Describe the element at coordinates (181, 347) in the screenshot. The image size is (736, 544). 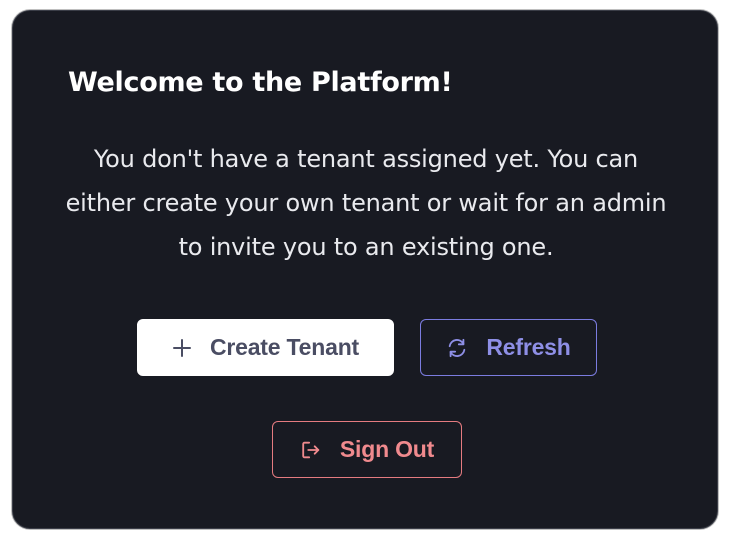
I see `plus-icon` at that location.